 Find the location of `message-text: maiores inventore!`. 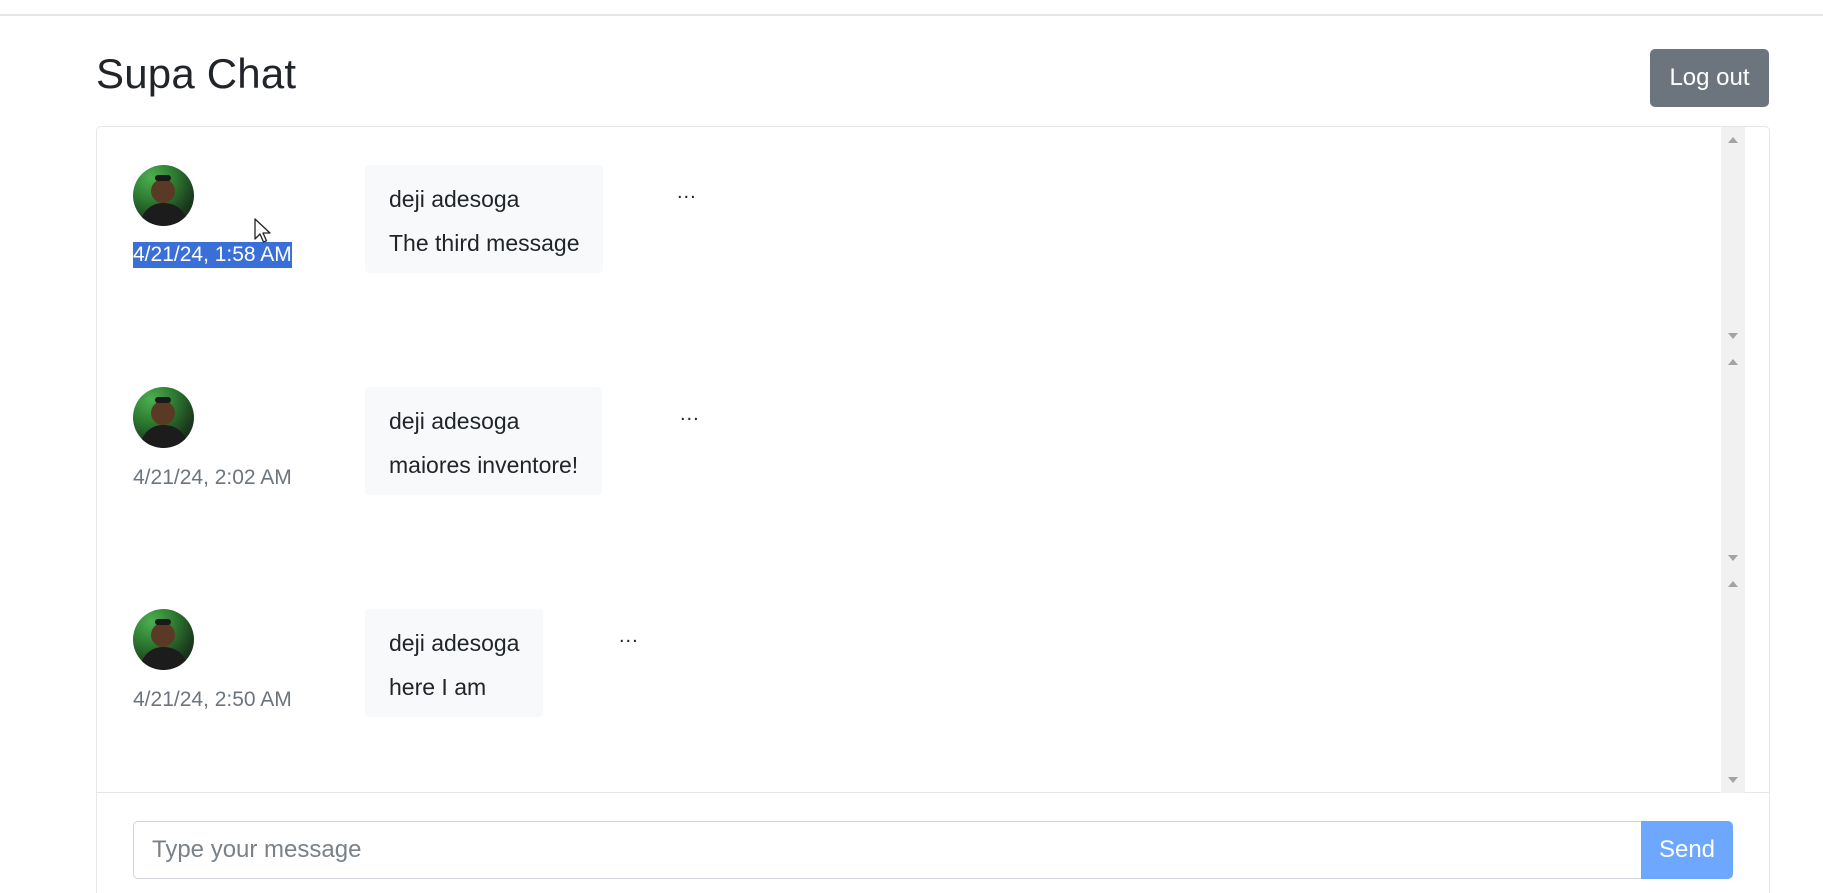

message-text: maiores inventore! is located at coordinates (484, 465).